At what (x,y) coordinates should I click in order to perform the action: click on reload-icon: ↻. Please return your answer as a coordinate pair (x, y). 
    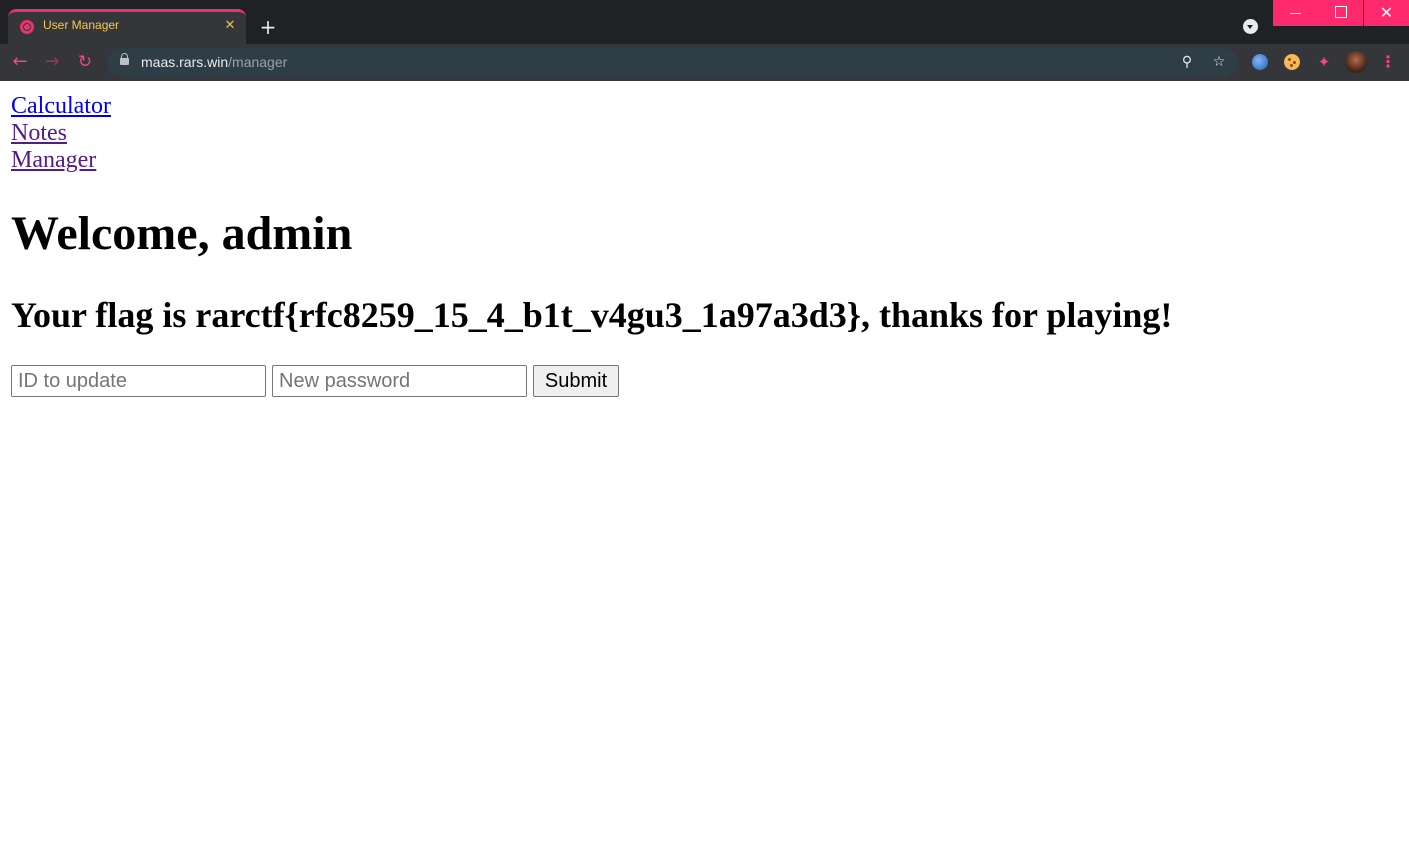
    Looking at the image, I should click on (85, 62).